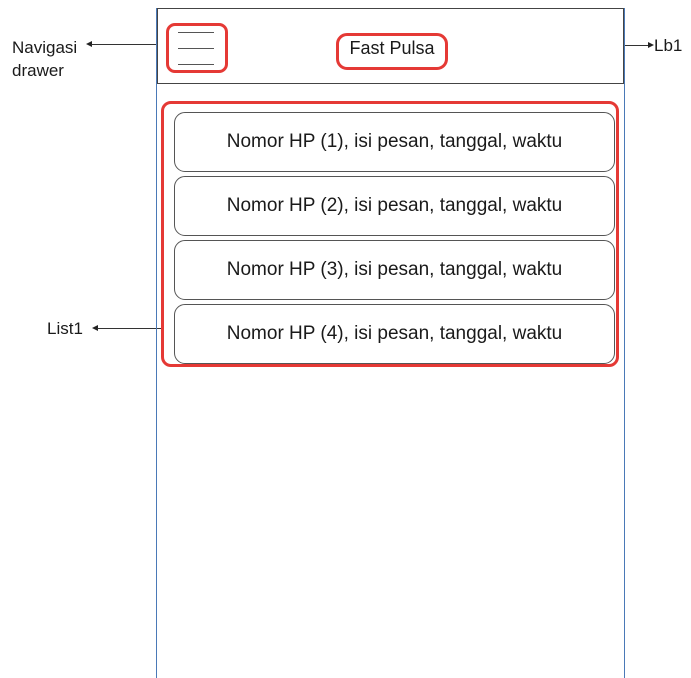  I want to click on menu-line-middle, so click(196, 48).